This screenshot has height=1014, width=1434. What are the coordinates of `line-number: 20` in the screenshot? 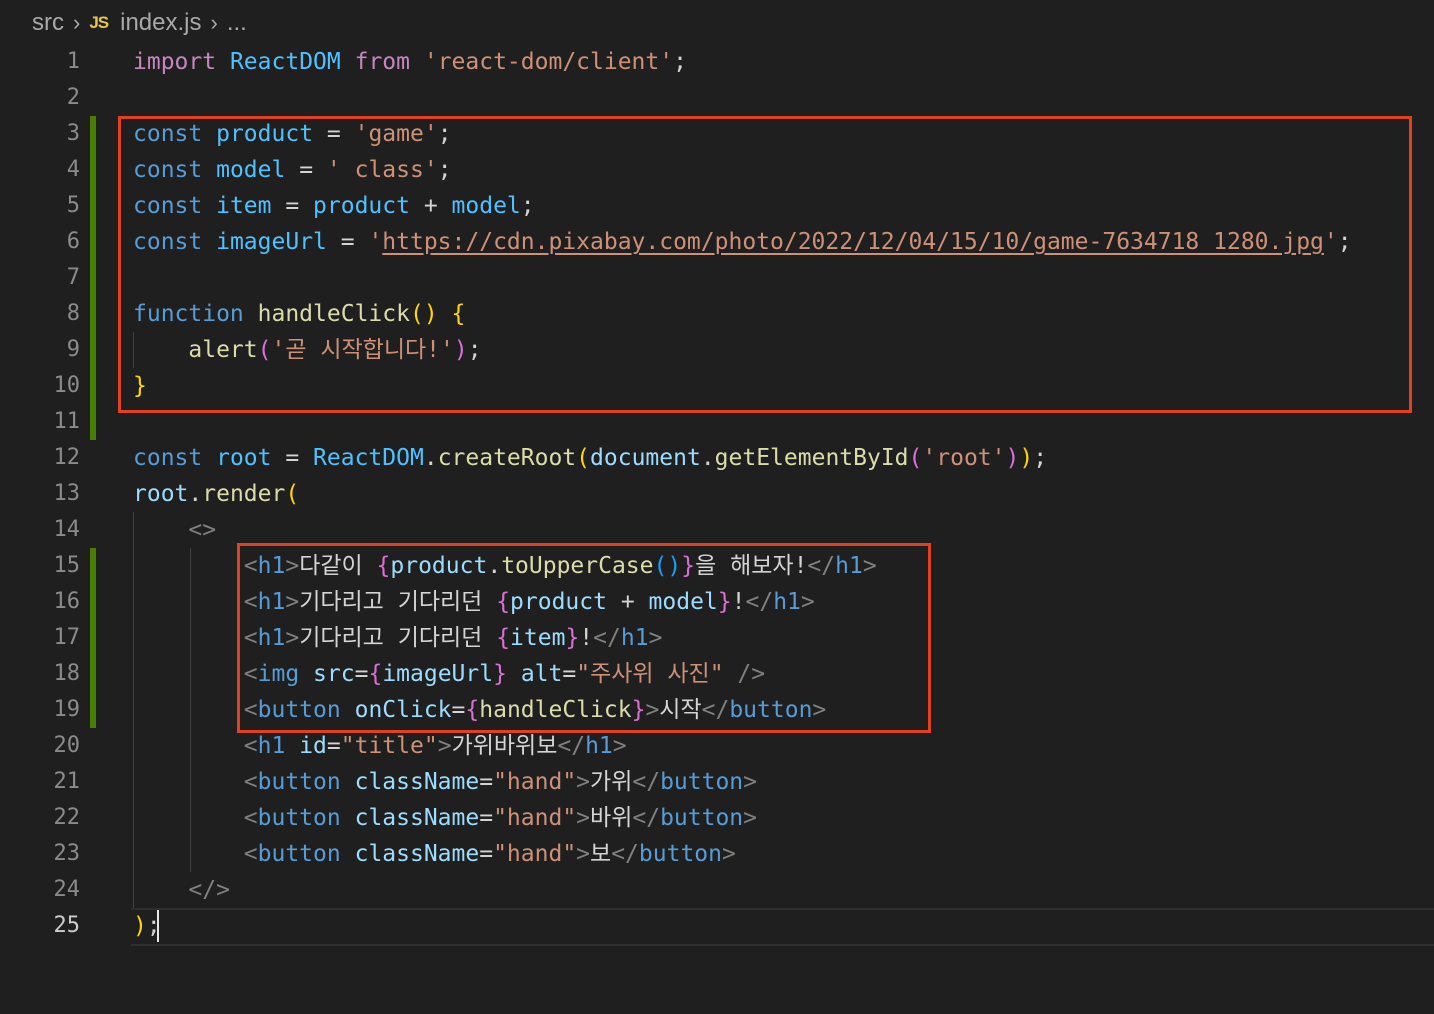 It's located at (67, 745).